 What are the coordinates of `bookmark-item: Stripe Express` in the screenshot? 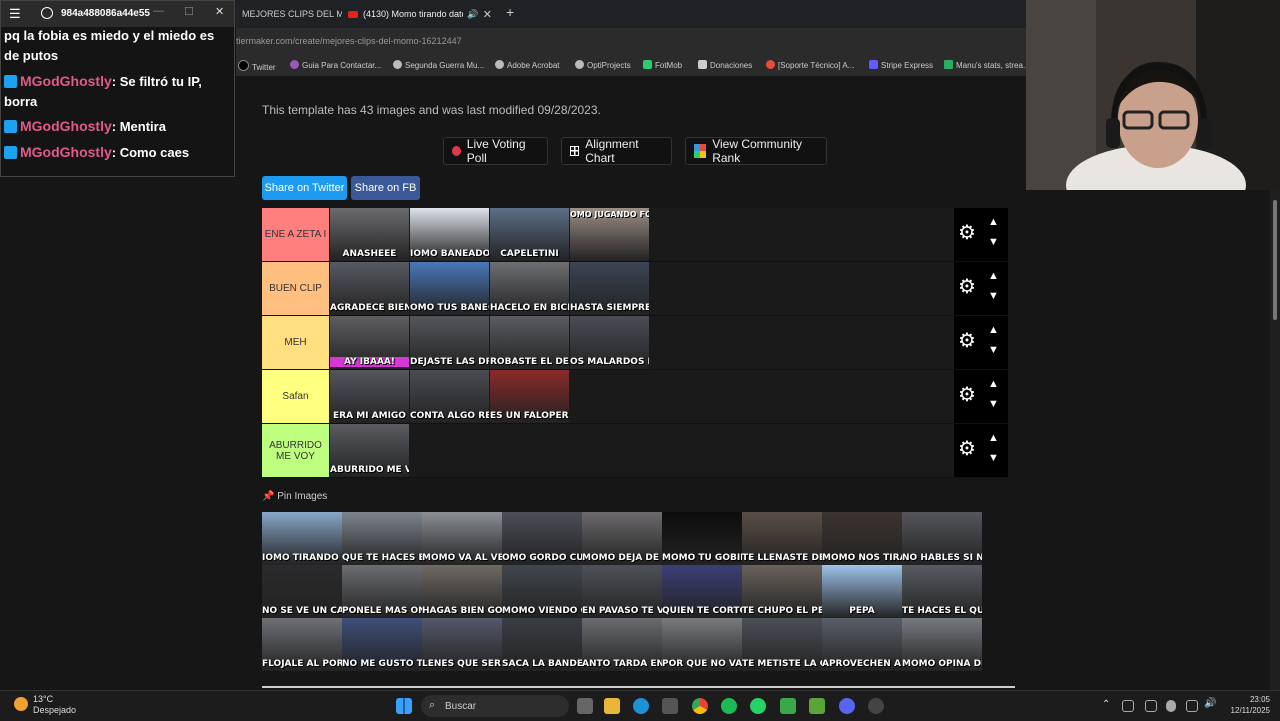 It's located at (901, 65).